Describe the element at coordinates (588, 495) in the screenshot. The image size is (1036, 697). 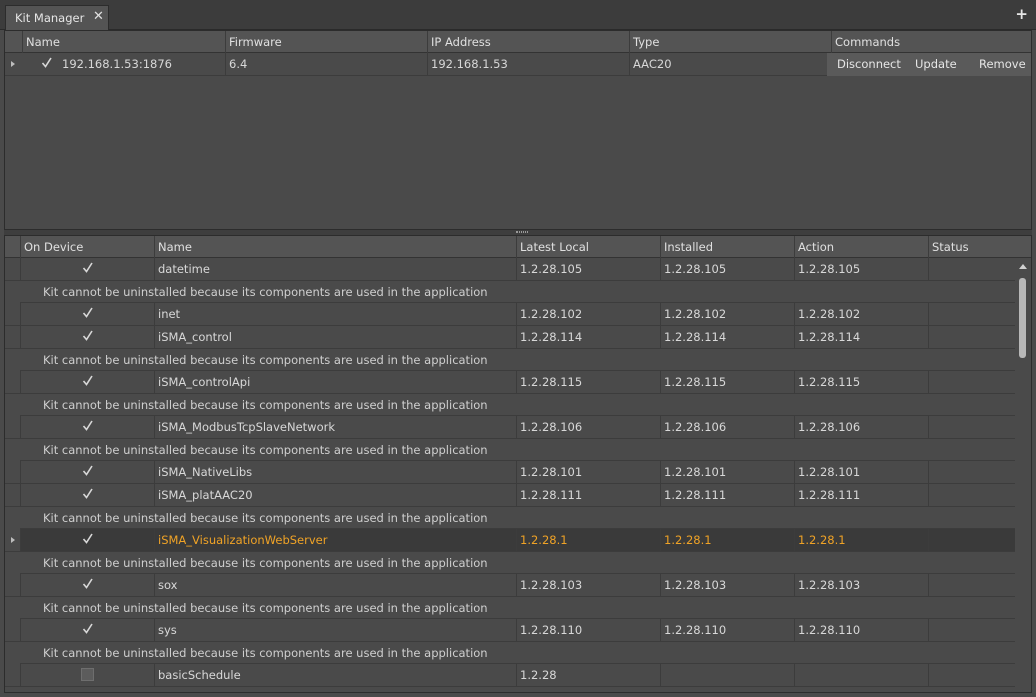
I see `latest-local-cell: 1.2.28.111` at that location.